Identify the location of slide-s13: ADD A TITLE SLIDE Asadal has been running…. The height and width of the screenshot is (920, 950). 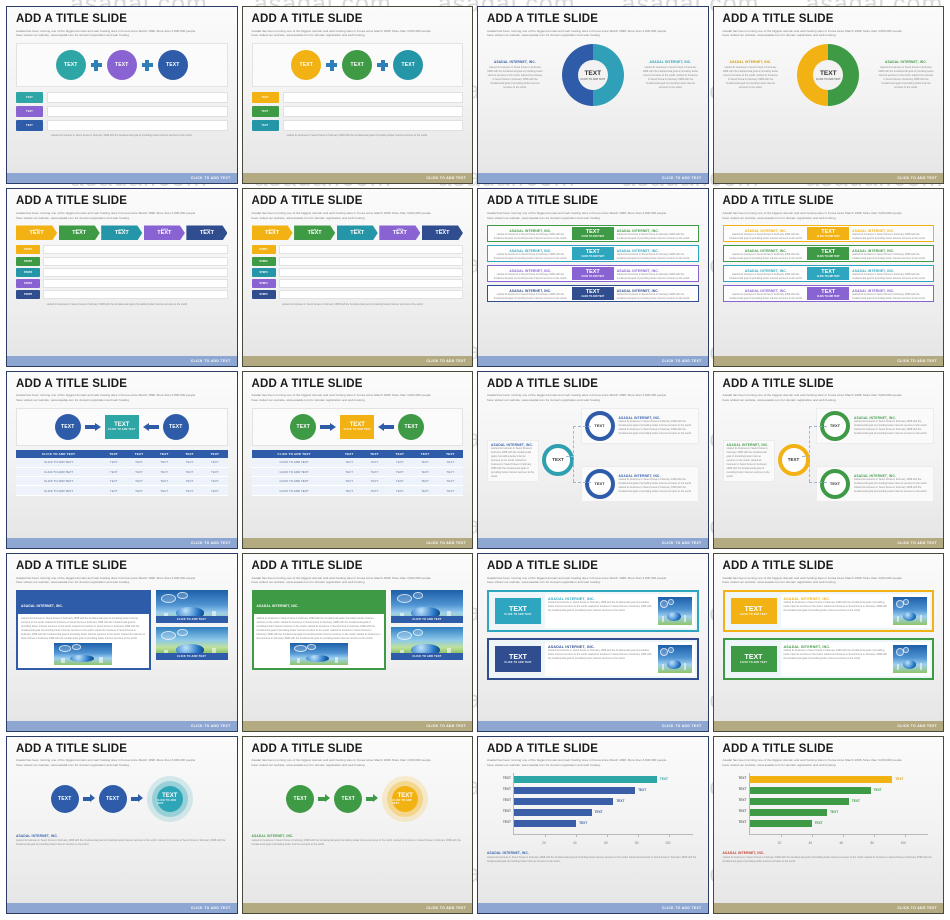
(122, 642).